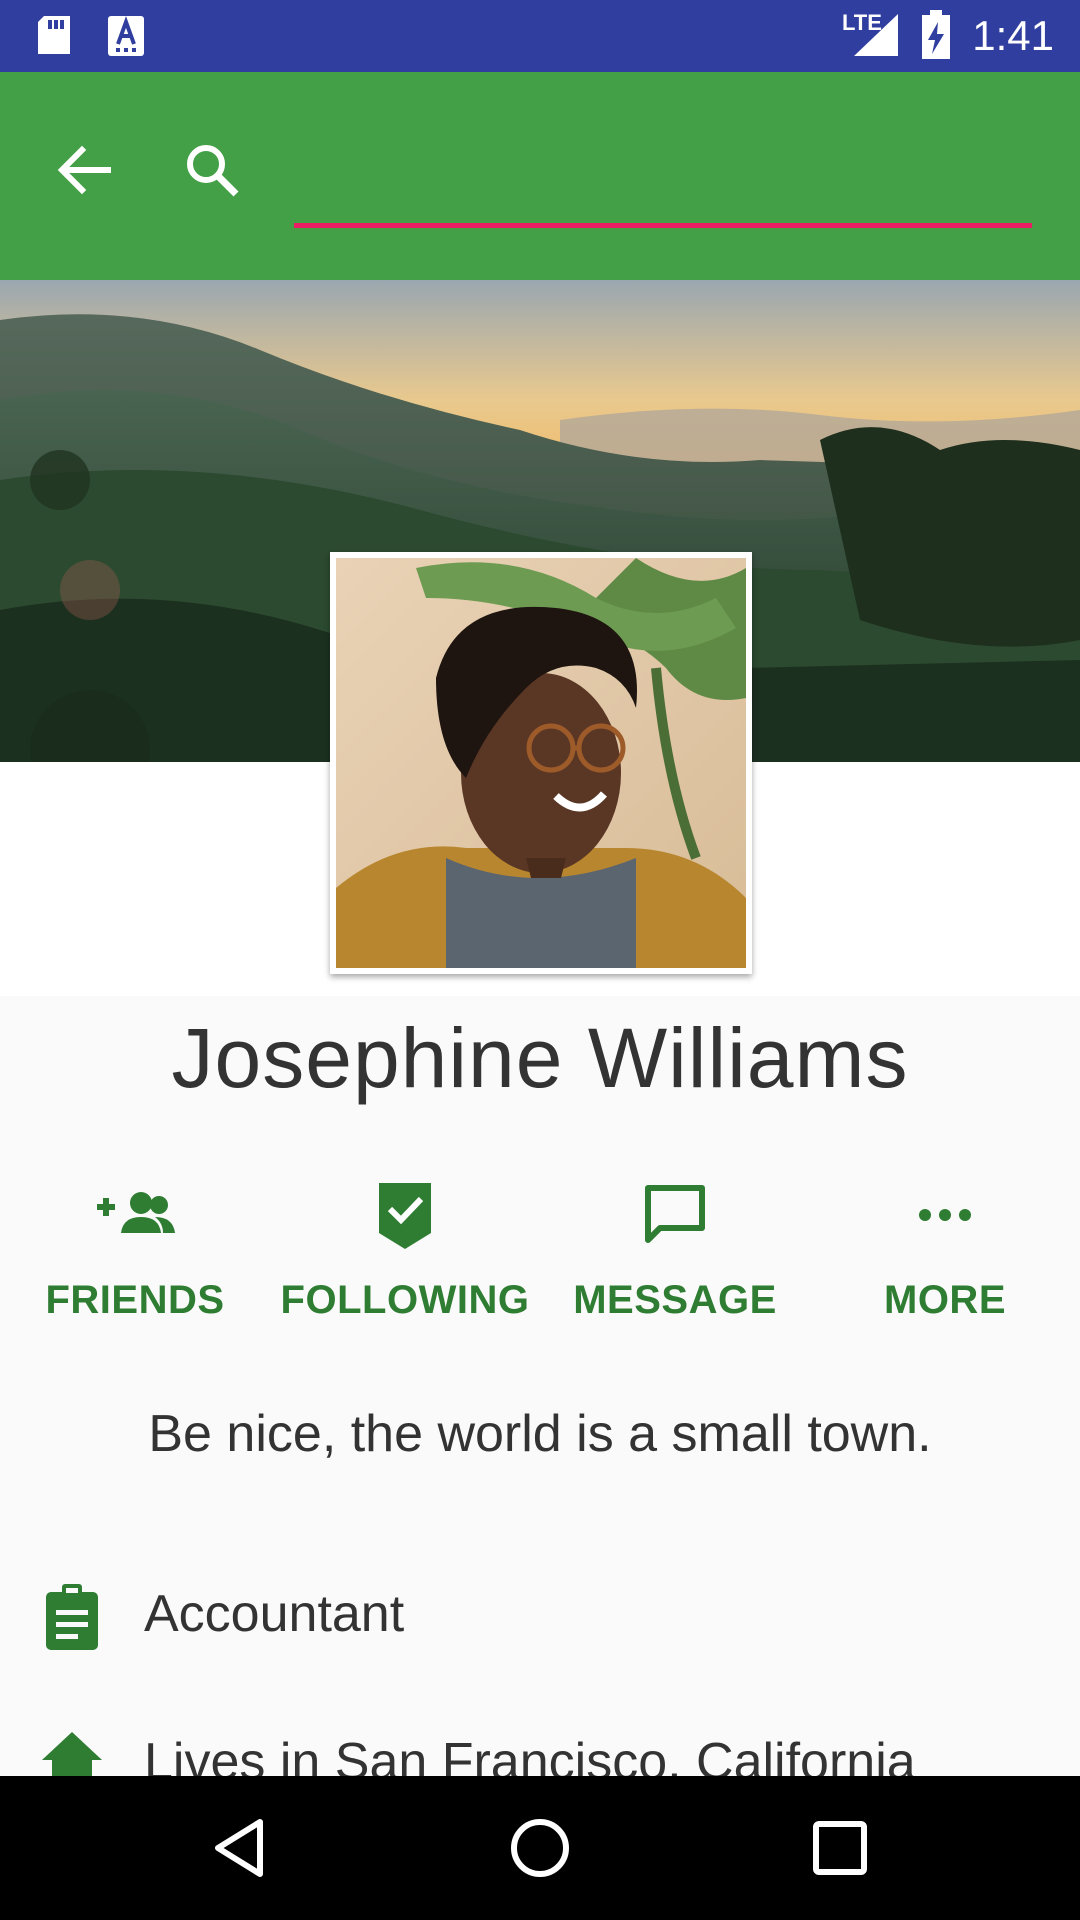  I want to click on recents-square-icon, so click(840, 1848).